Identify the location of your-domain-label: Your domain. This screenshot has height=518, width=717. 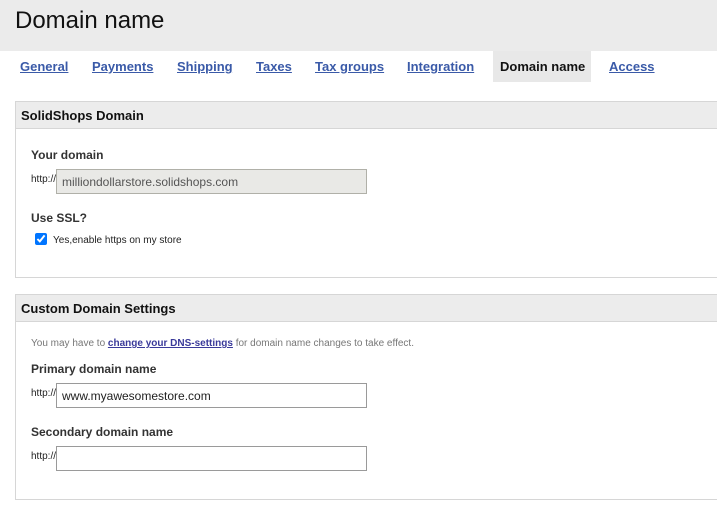
(67, 155).